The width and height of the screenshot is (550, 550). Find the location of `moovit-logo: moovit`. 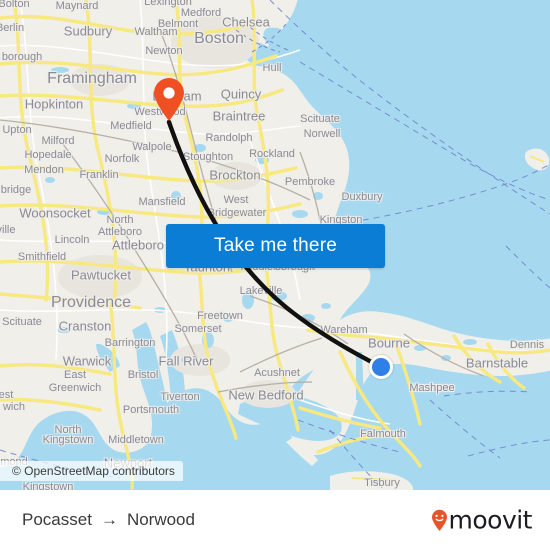

moovit-logo: moovit is located at coordinates (482, 520).